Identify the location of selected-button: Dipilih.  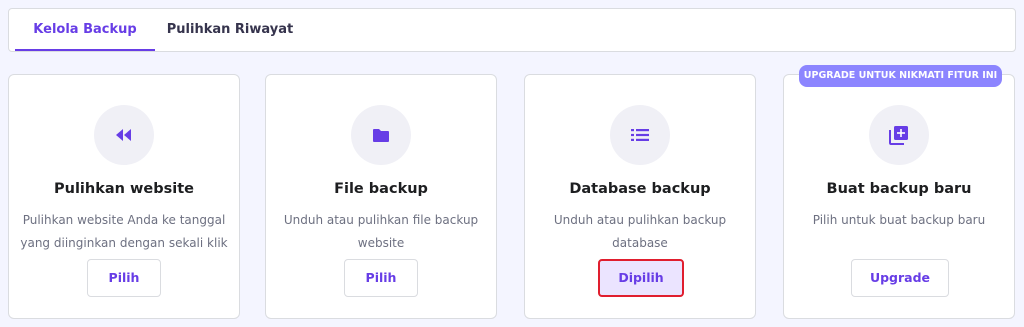
(641, 278).